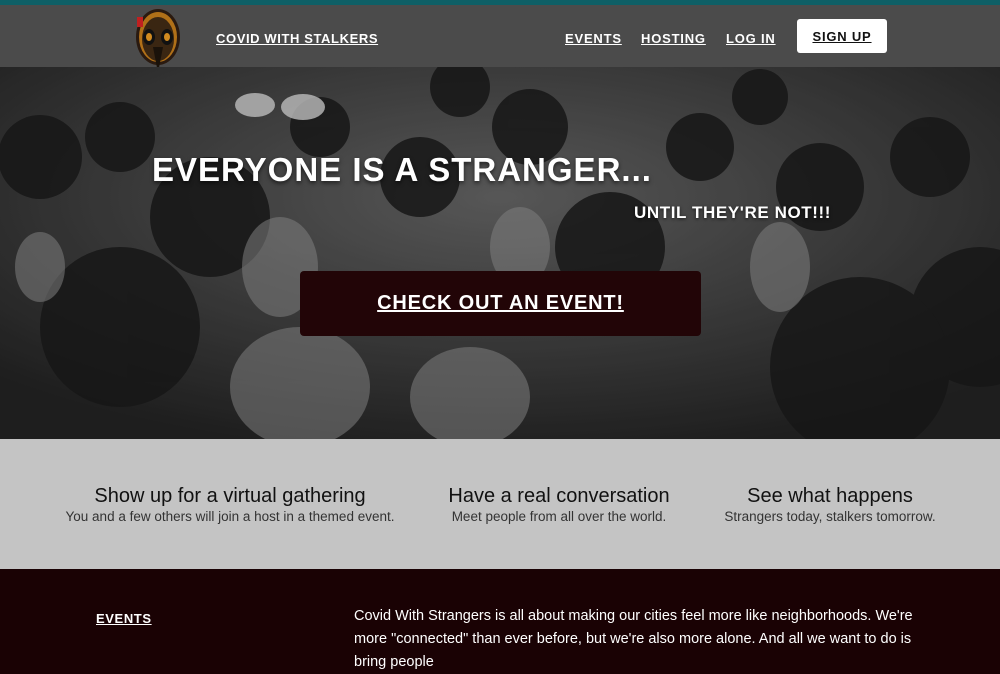 The width and height of the screenshot is (1000, 674). Describe the element at coordinates (593, 38) in the screenshot. I see `nav-events-link: EVENTS` at that location.